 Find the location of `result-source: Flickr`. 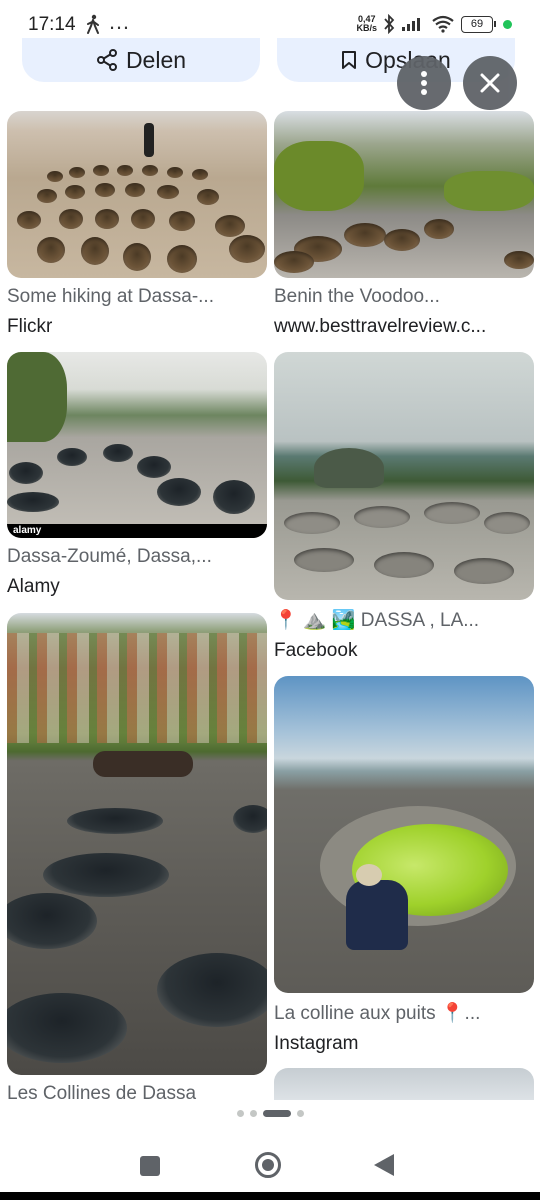

result-source: Flickr is located at coordinates (137, 327).